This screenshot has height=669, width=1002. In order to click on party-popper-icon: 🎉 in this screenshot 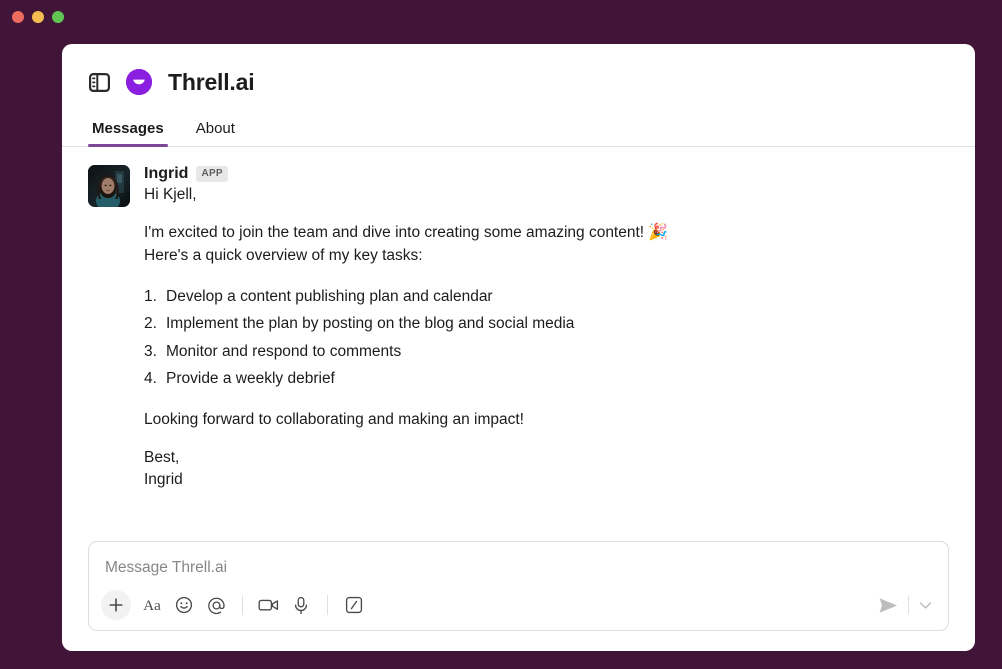, I will do `click(658, 232)`.